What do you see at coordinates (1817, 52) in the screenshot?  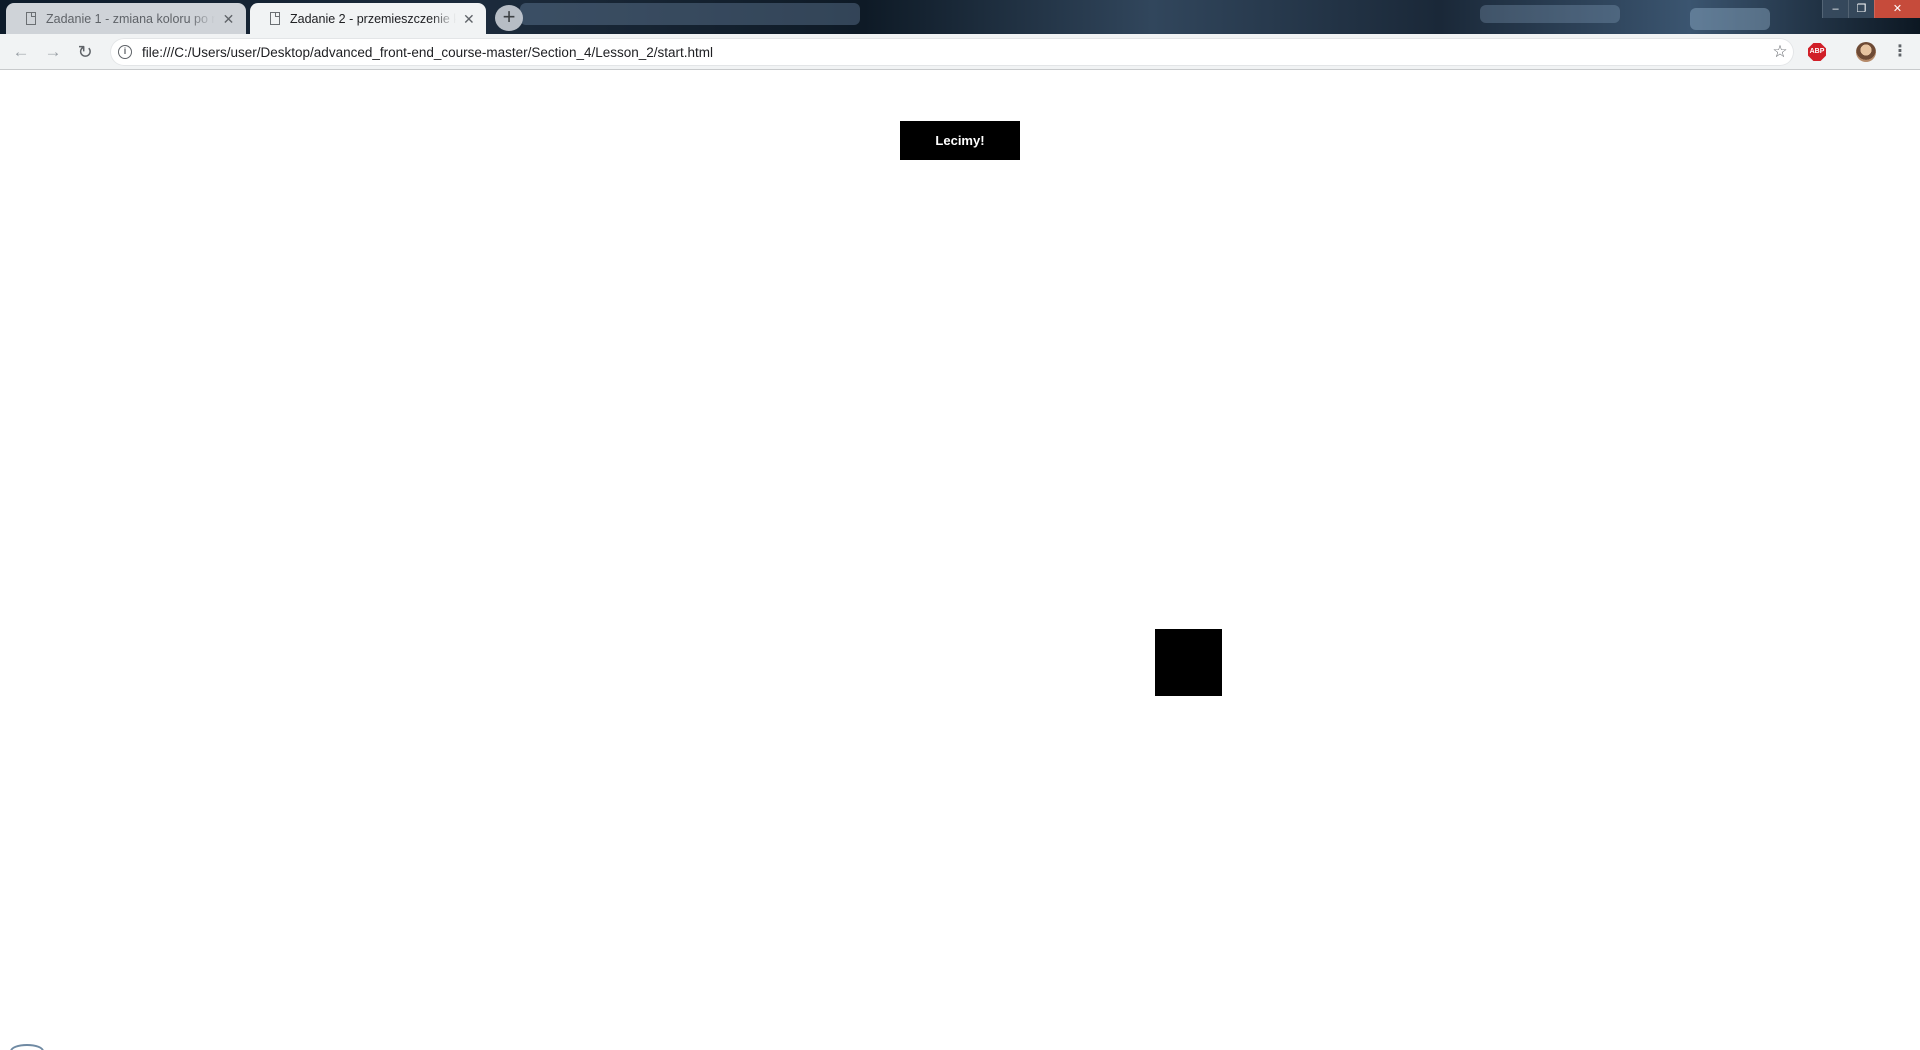 I see `adblock-plus-icon: ABP` at bounding box center [1817, 52].